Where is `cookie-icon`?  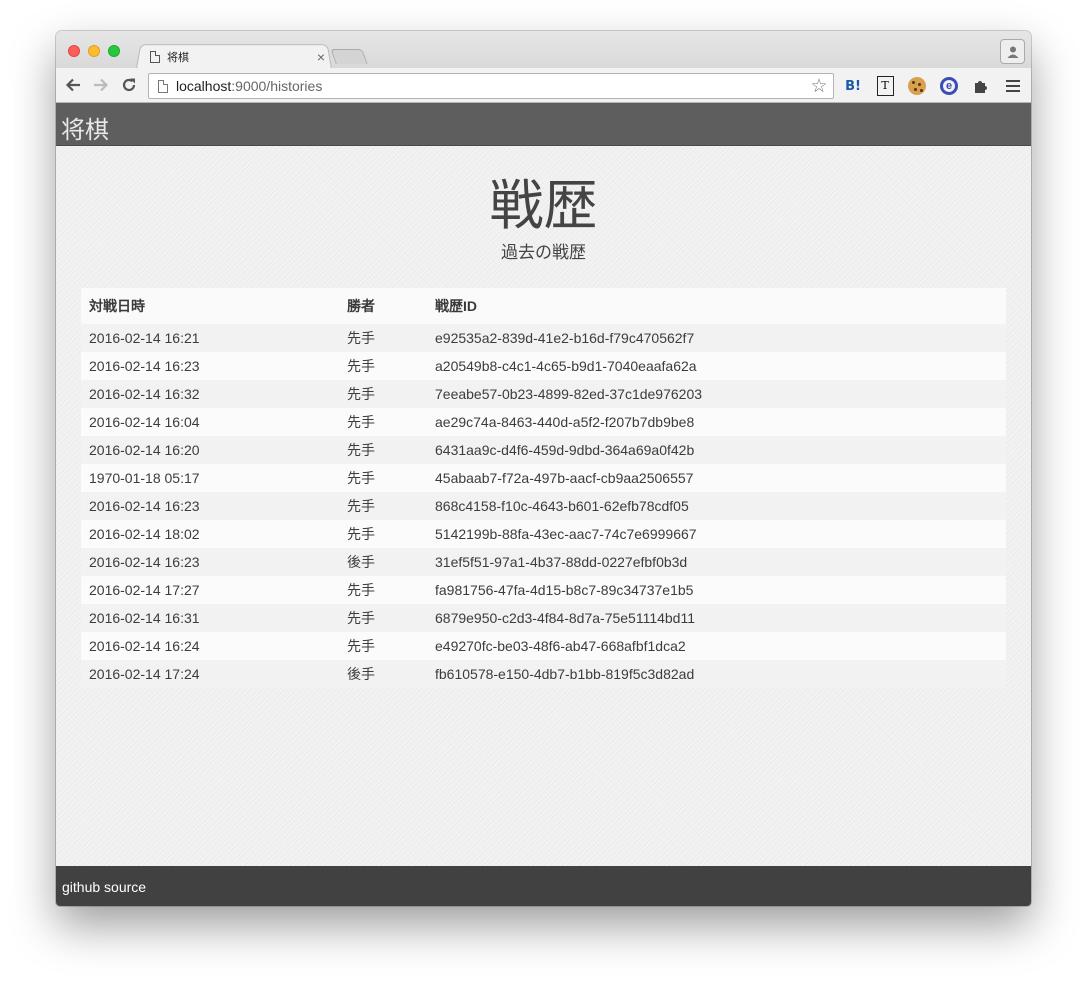
cookie-icon is located at coordinates (917, 86).